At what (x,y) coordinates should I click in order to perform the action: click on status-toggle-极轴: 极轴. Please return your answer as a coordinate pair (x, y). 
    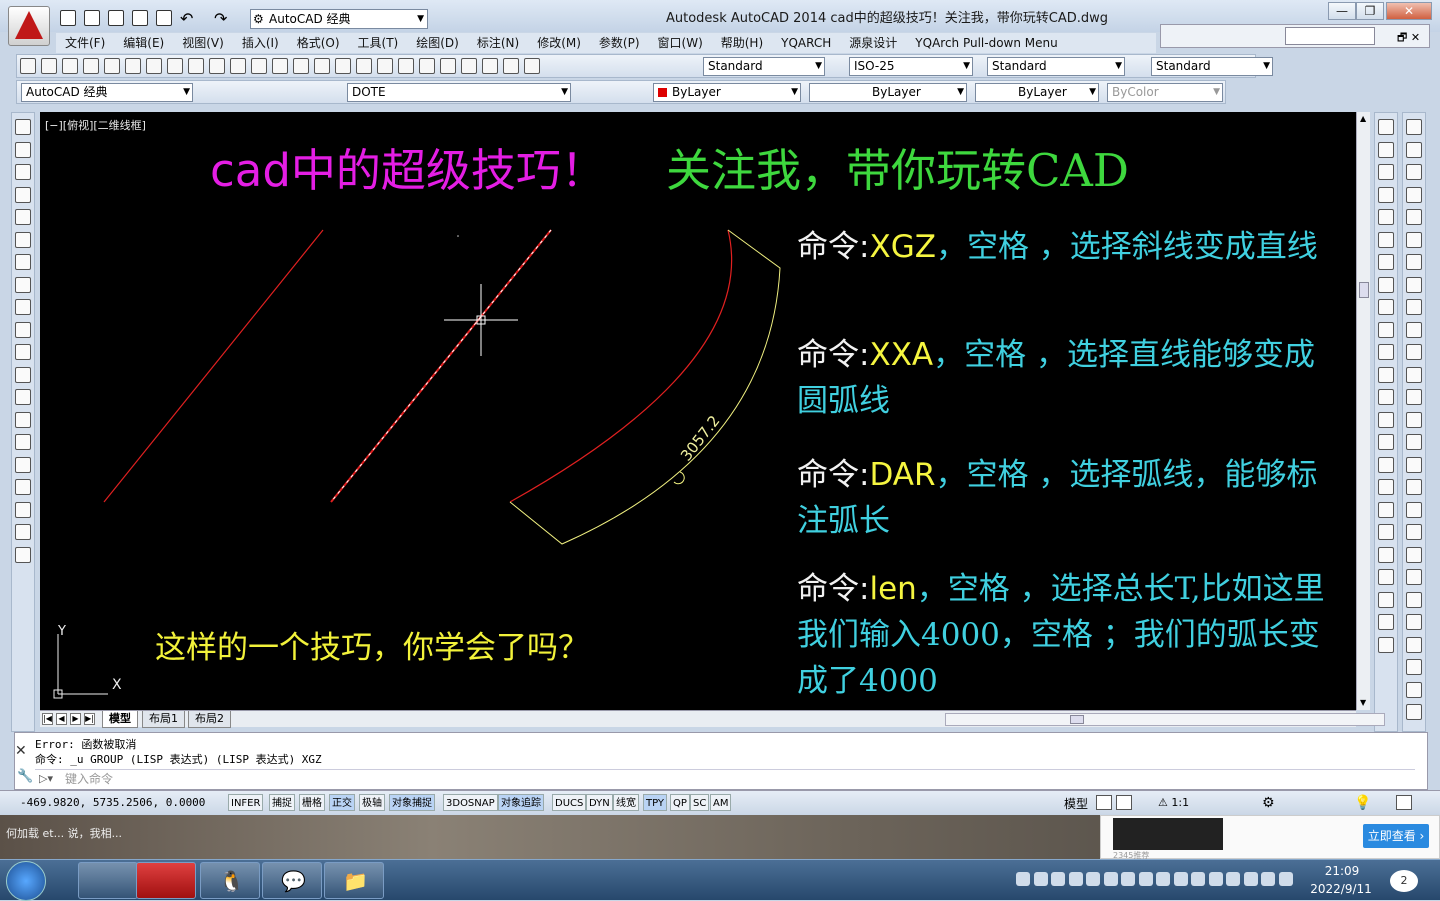
    Looking at the image, I should click on (372, 802).